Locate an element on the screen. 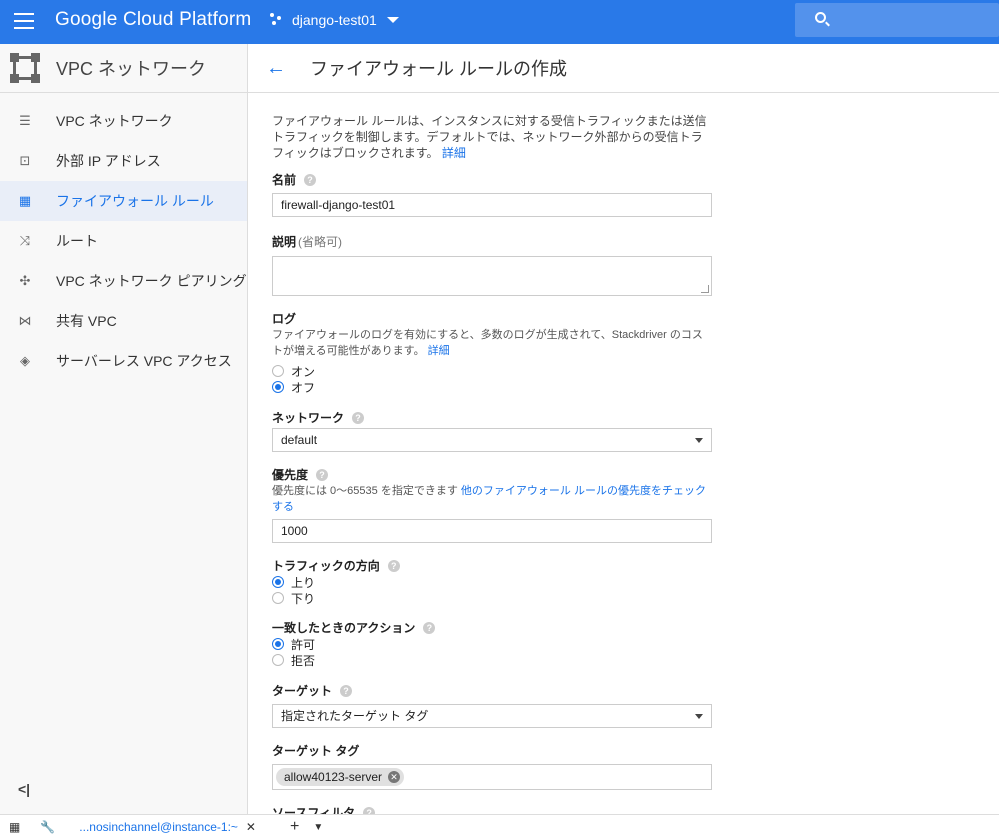 This screenshot has width=999, height=839. intro-learn-more-link: 詳細 is located at coordinates (454, 153).